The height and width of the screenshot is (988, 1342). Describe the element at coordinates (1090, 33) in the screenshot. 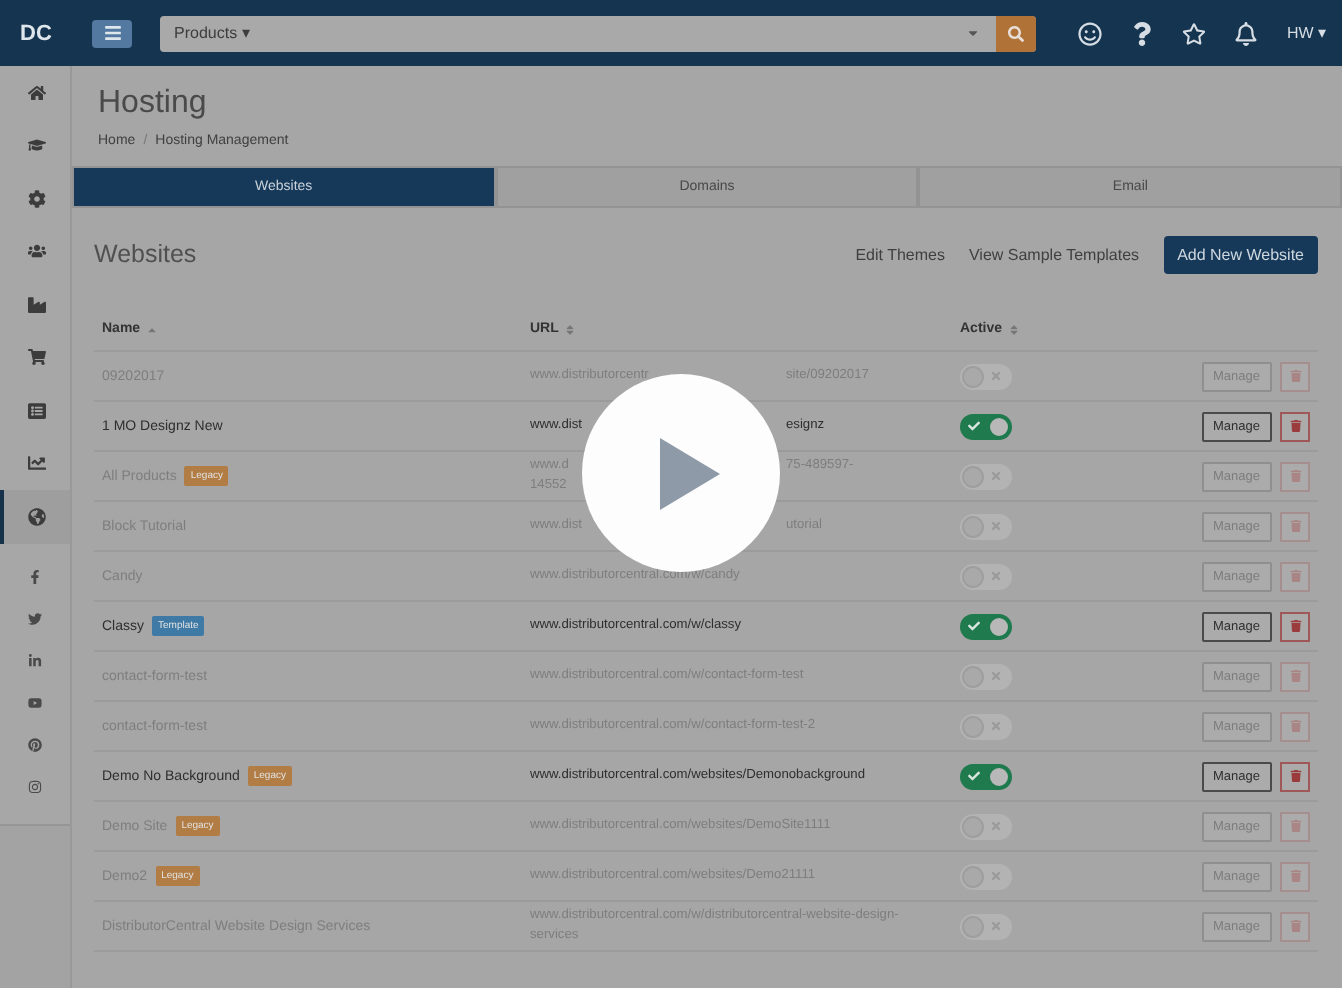

I see `smiley-icon` at that location.